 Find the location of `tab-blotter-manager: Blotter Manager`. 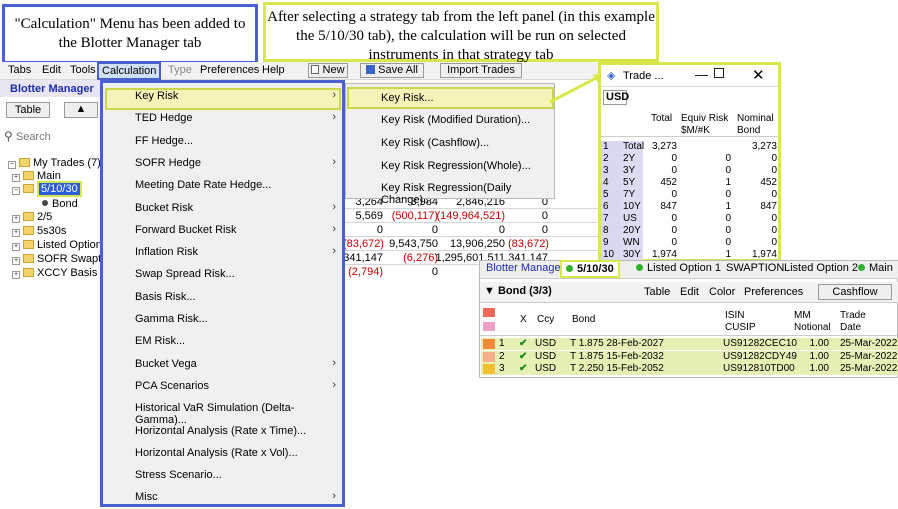

tab-blotter-manager: Blotter Manager is located at coordinates (525, 268).